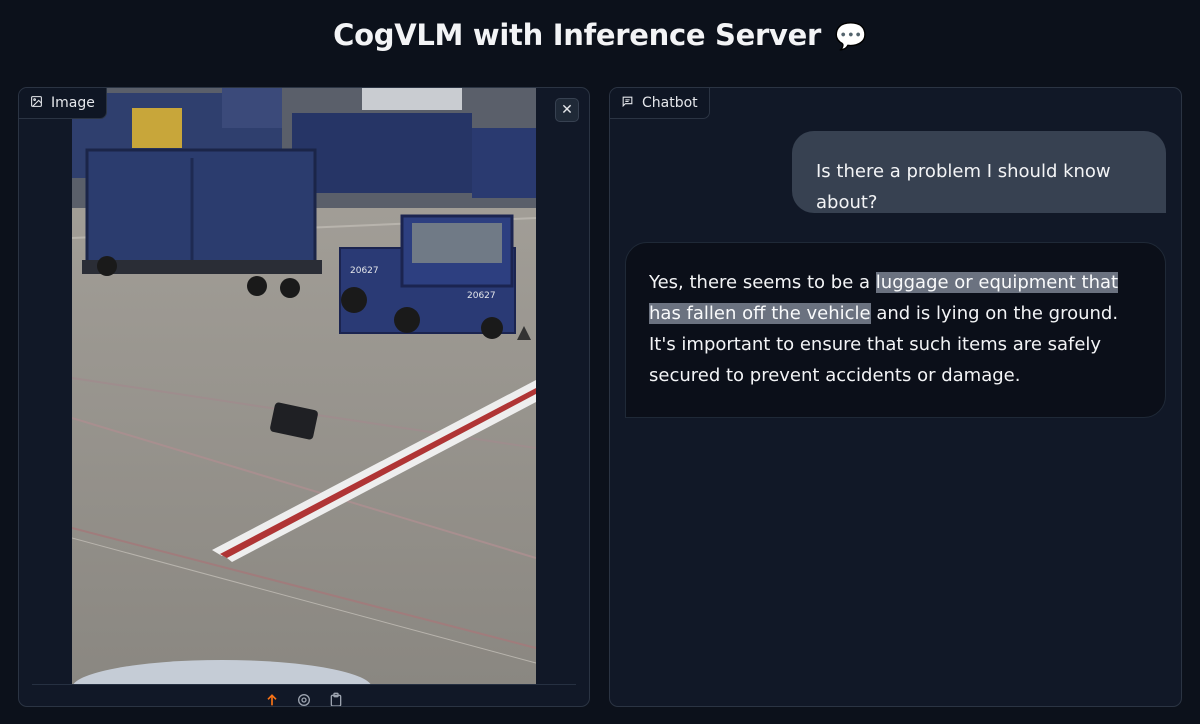 The height and width of the screenshot is (724, 1200). I want to click on close-icon: ✕, so click(567, 110).